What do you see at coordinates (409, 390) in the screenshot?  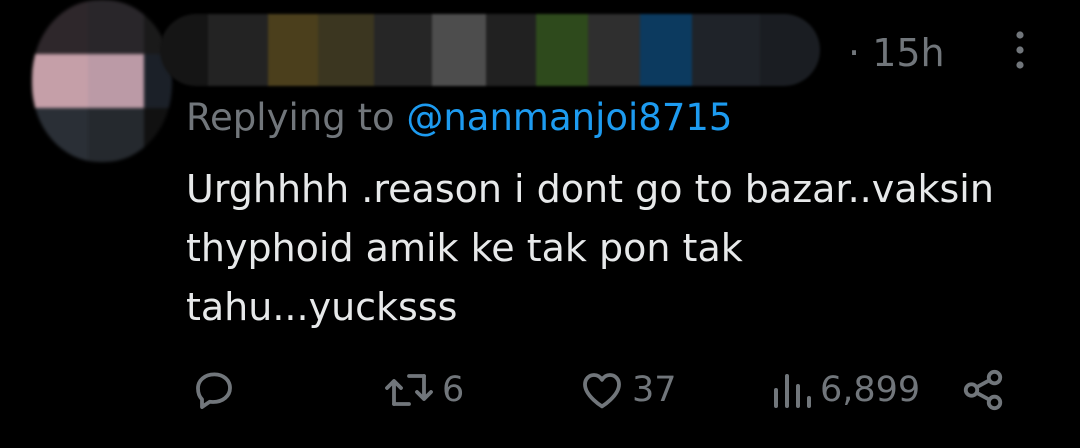 I see `retweet-icon` at bounding box center [409, 390].